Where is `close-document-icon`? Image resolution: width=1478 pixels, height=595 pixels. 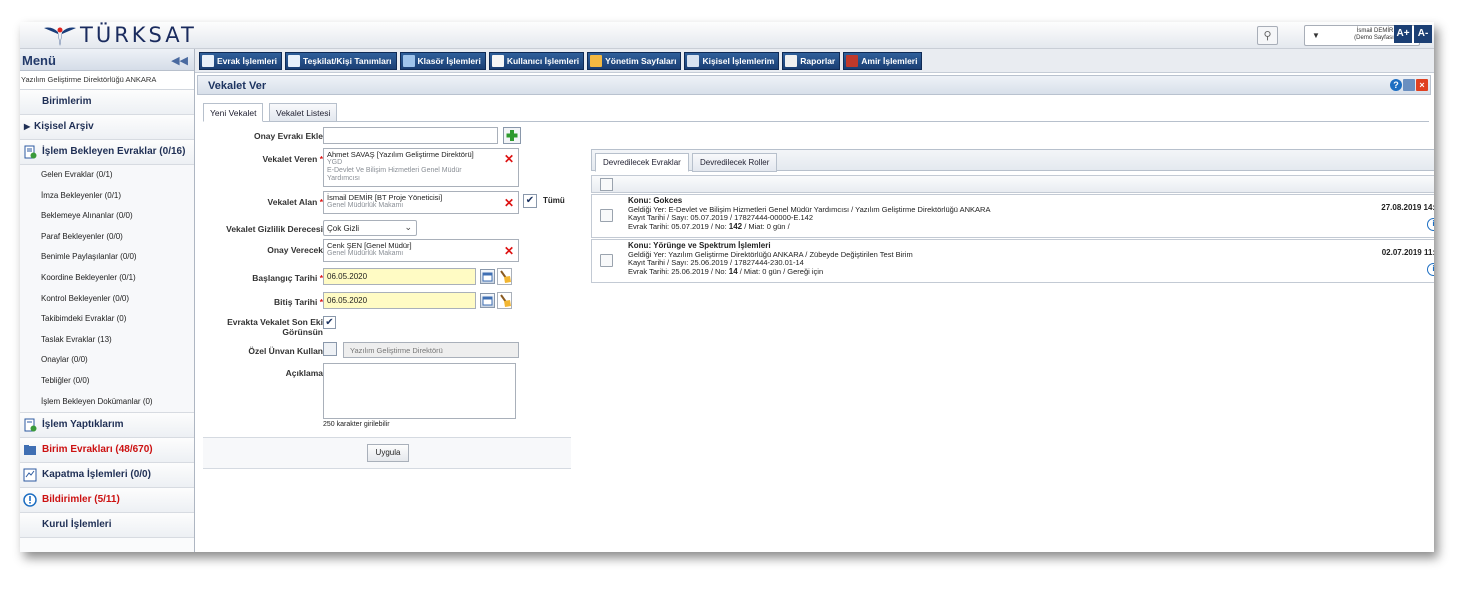
close-document-icon is located at coordinates (30, 475).